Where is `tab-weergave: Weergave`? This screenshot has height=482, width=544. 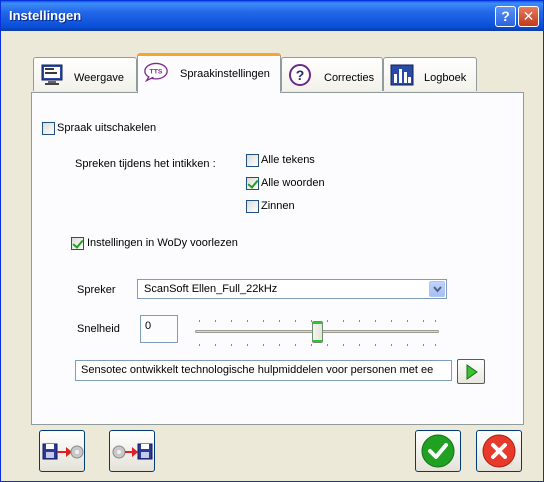
tab-weergave: Weergave is located at coordinates (85, 74).